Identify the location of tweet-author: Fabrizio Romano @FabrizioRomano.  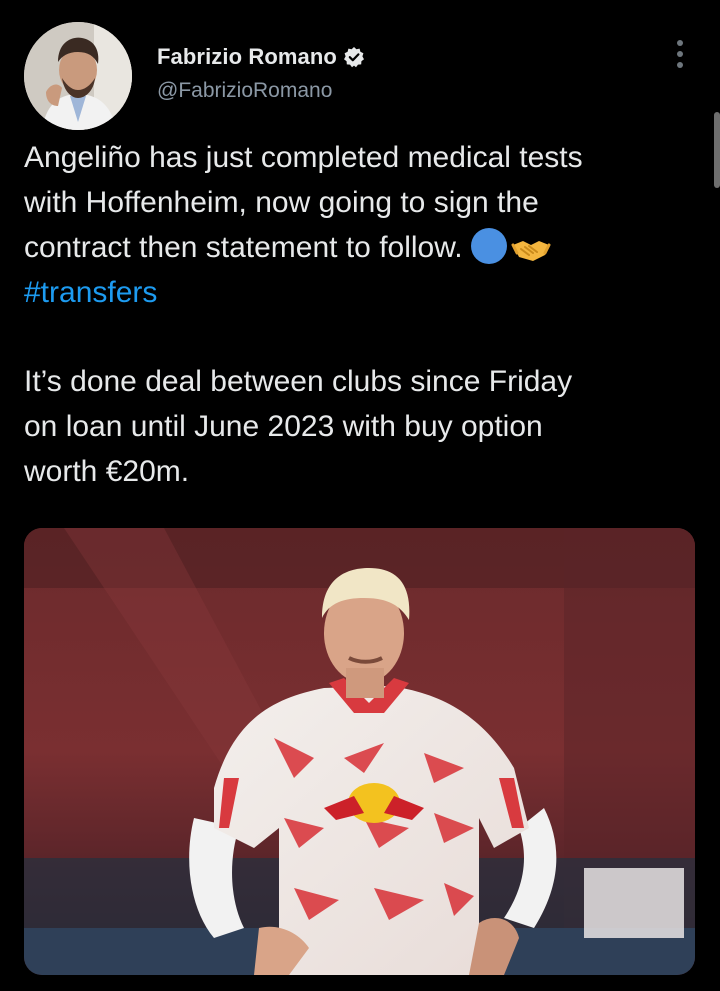
(261, 72).